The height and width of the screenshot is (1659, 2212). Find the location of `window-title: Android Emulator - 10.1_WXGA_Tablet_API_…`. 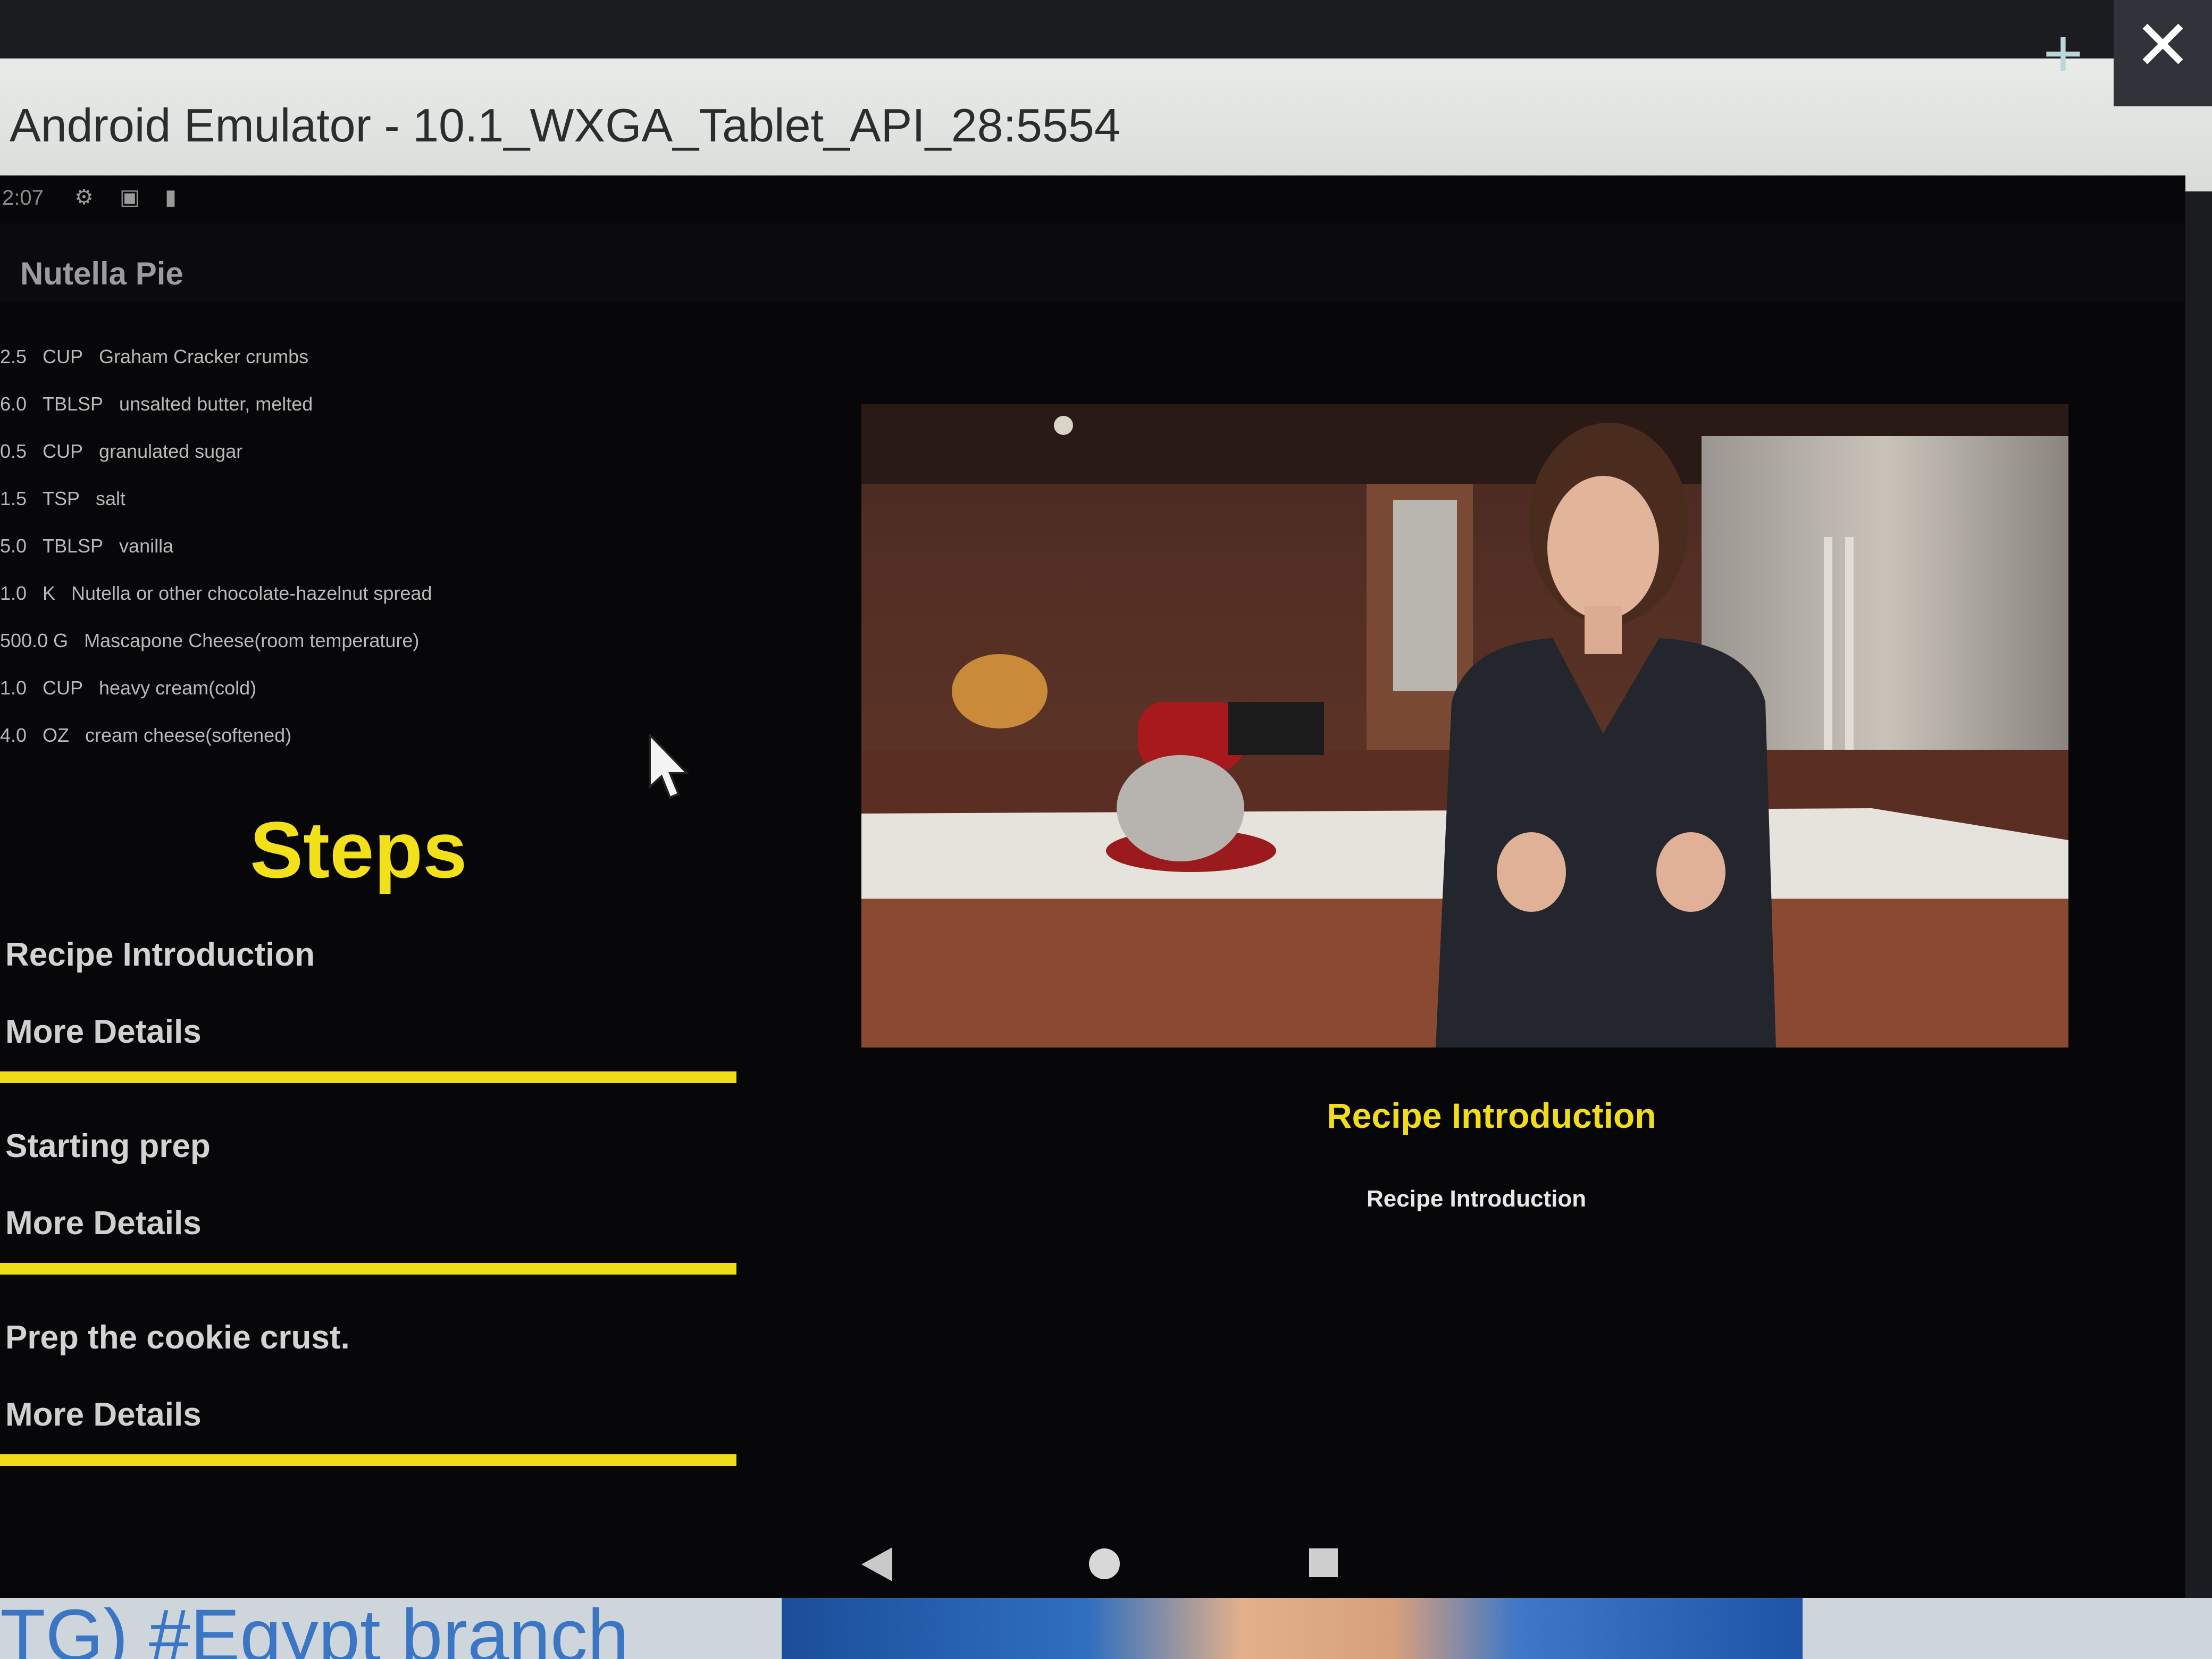

window-title: Android Emulator - 10.1_WXGA_Tablet_API_… is located at coordinates (565, 125).